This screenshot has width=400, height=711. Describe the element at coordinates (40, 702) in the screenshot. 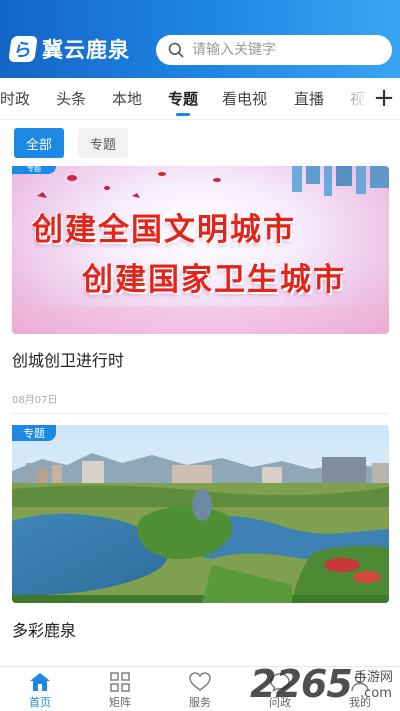

I see `nav-label: 首页` at that location.